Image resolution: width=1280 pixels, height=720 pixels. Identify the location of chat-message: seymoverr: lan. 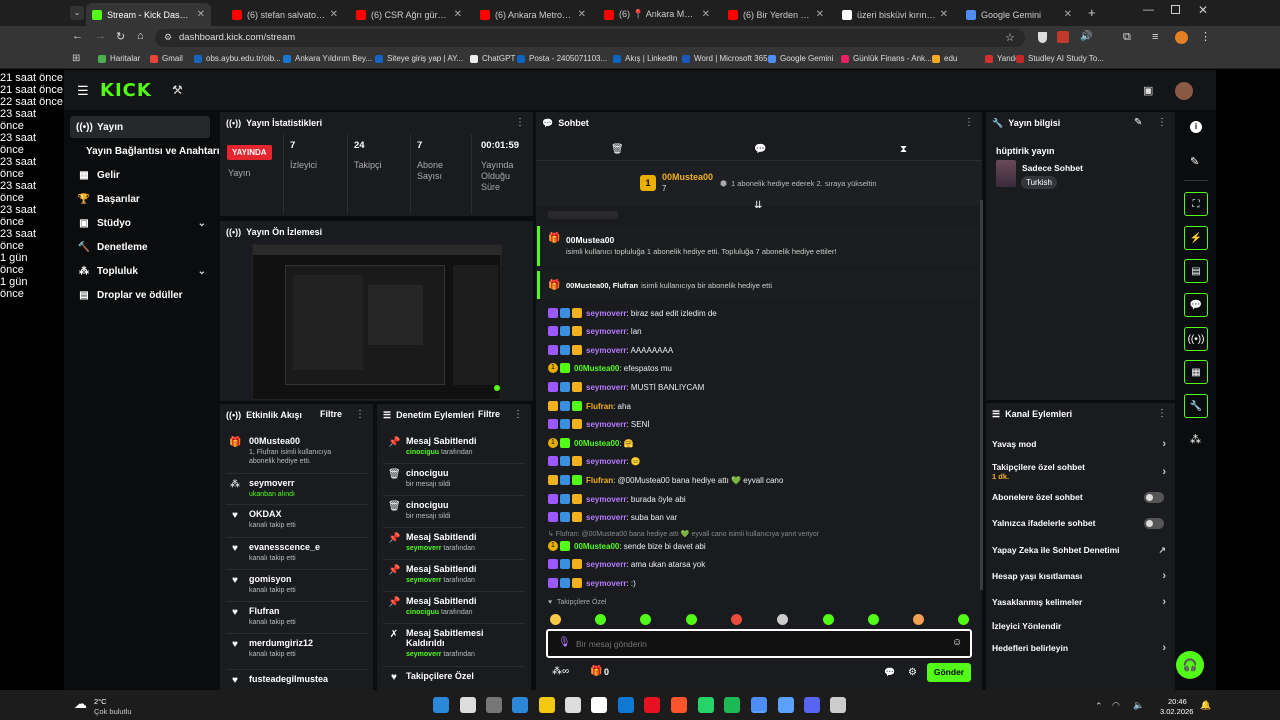
(595, 331).